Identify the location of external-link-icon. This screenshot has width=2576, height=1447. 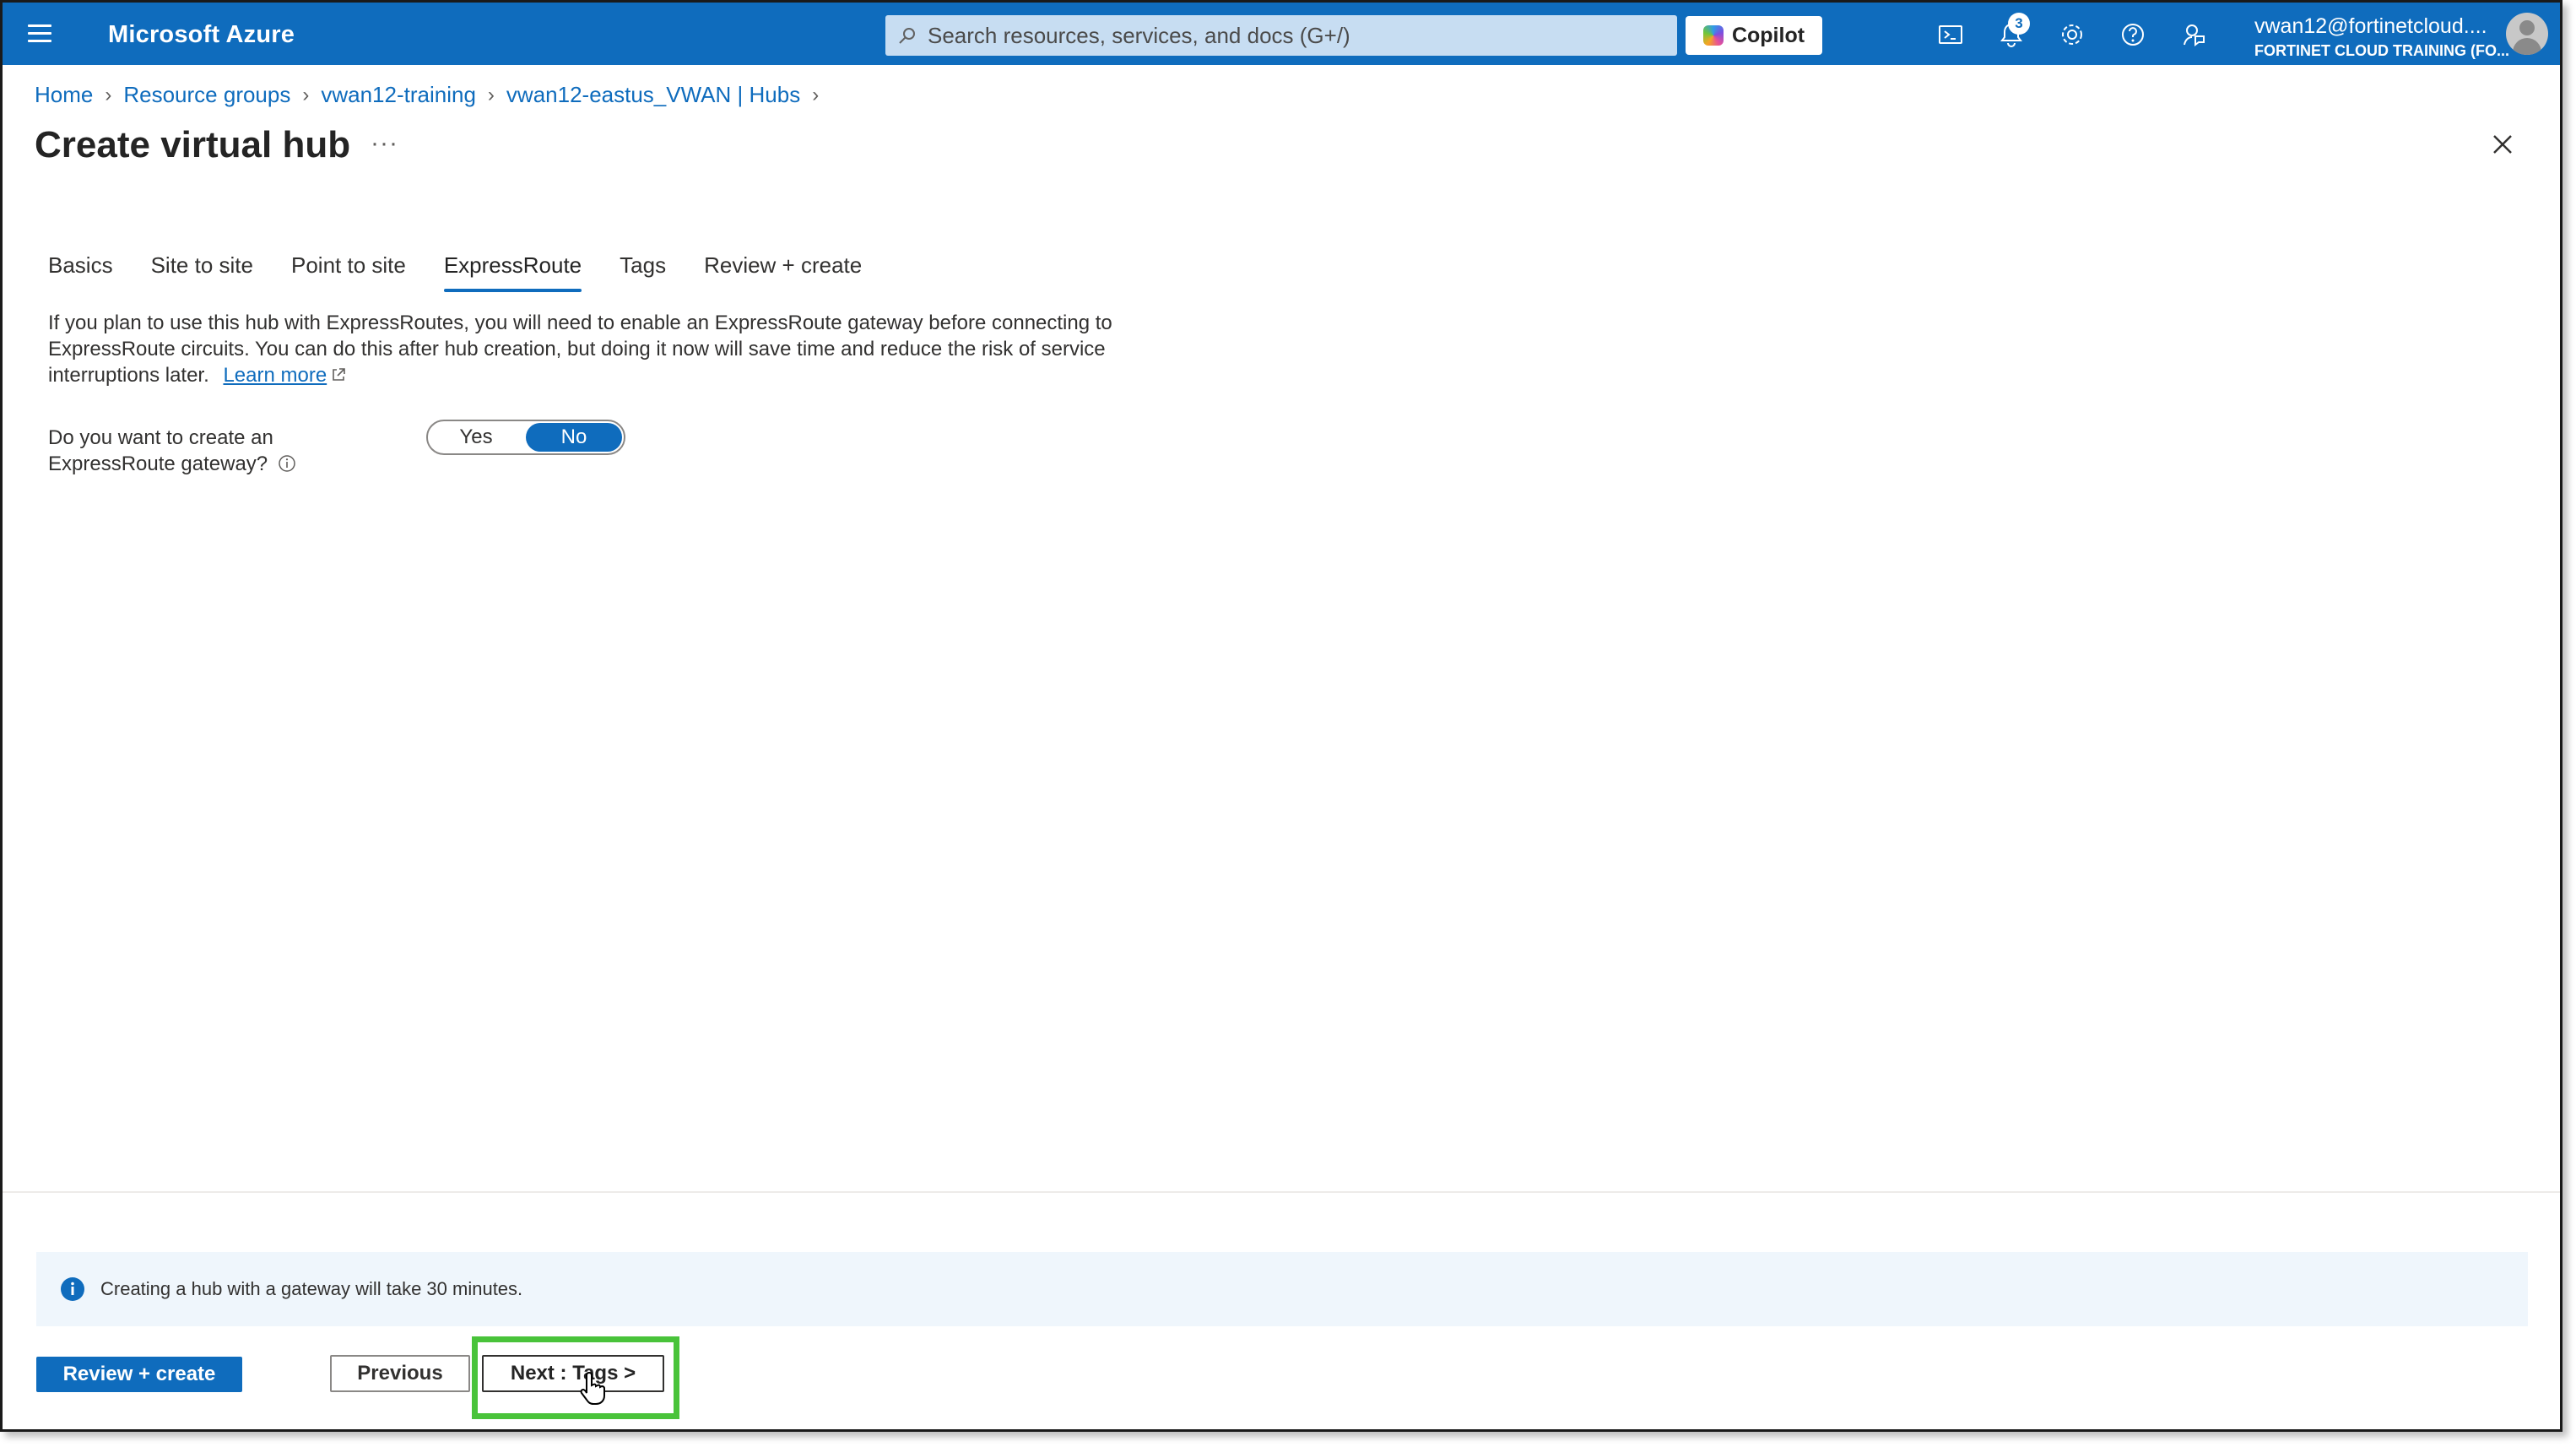
(339, 374).